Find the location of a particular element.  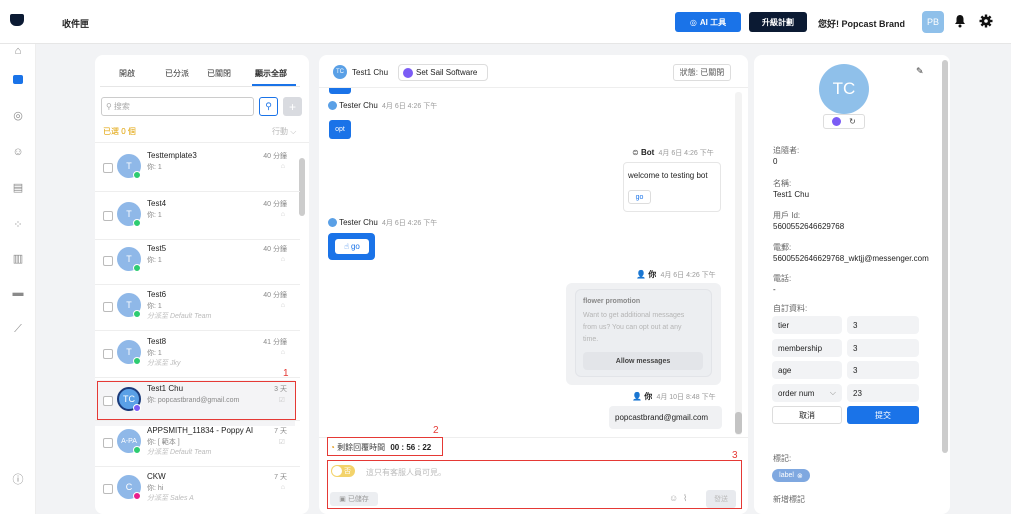

tag-chip: label ⊗ is located at coordinates (791, 475).